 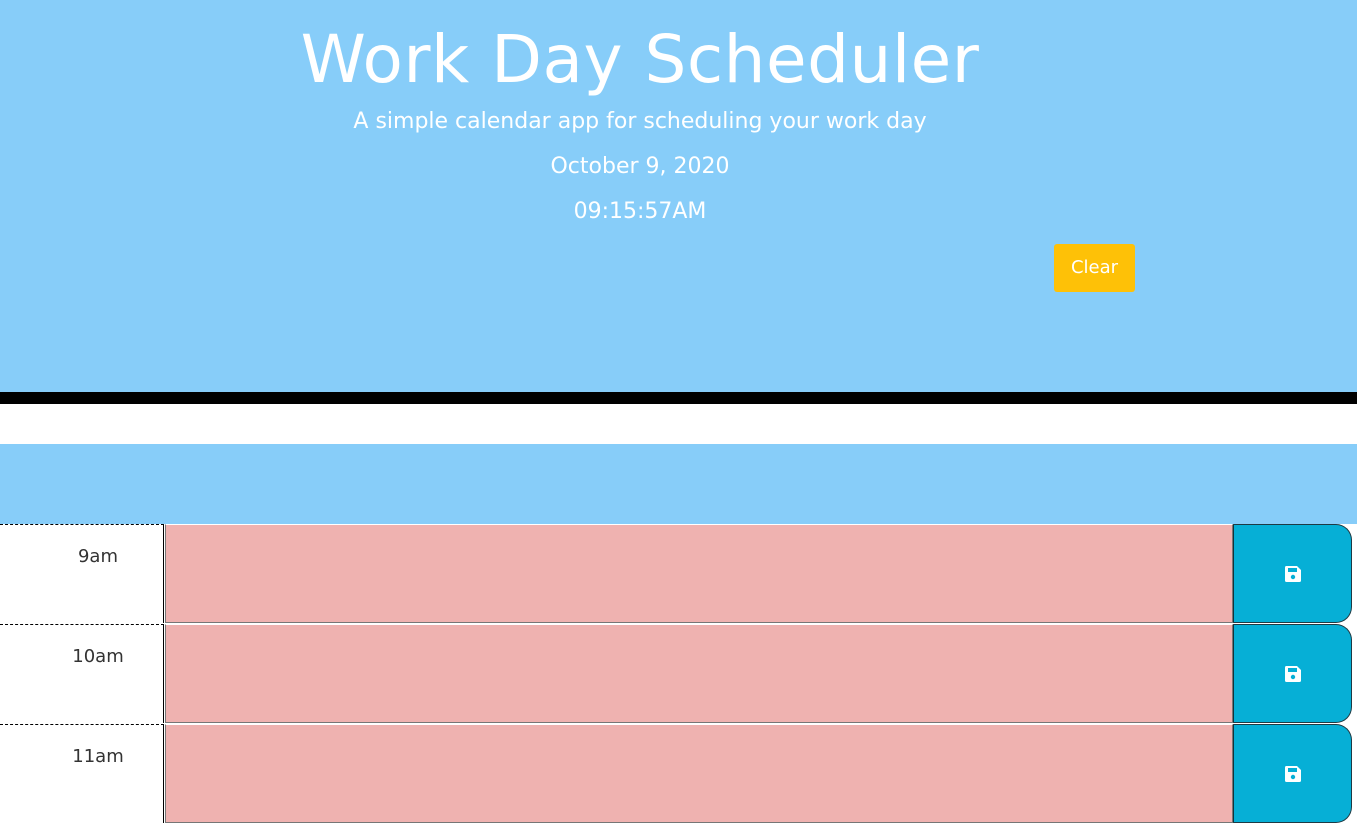 I want to click on time-block-row: 11am, so click(x=678, y=774).